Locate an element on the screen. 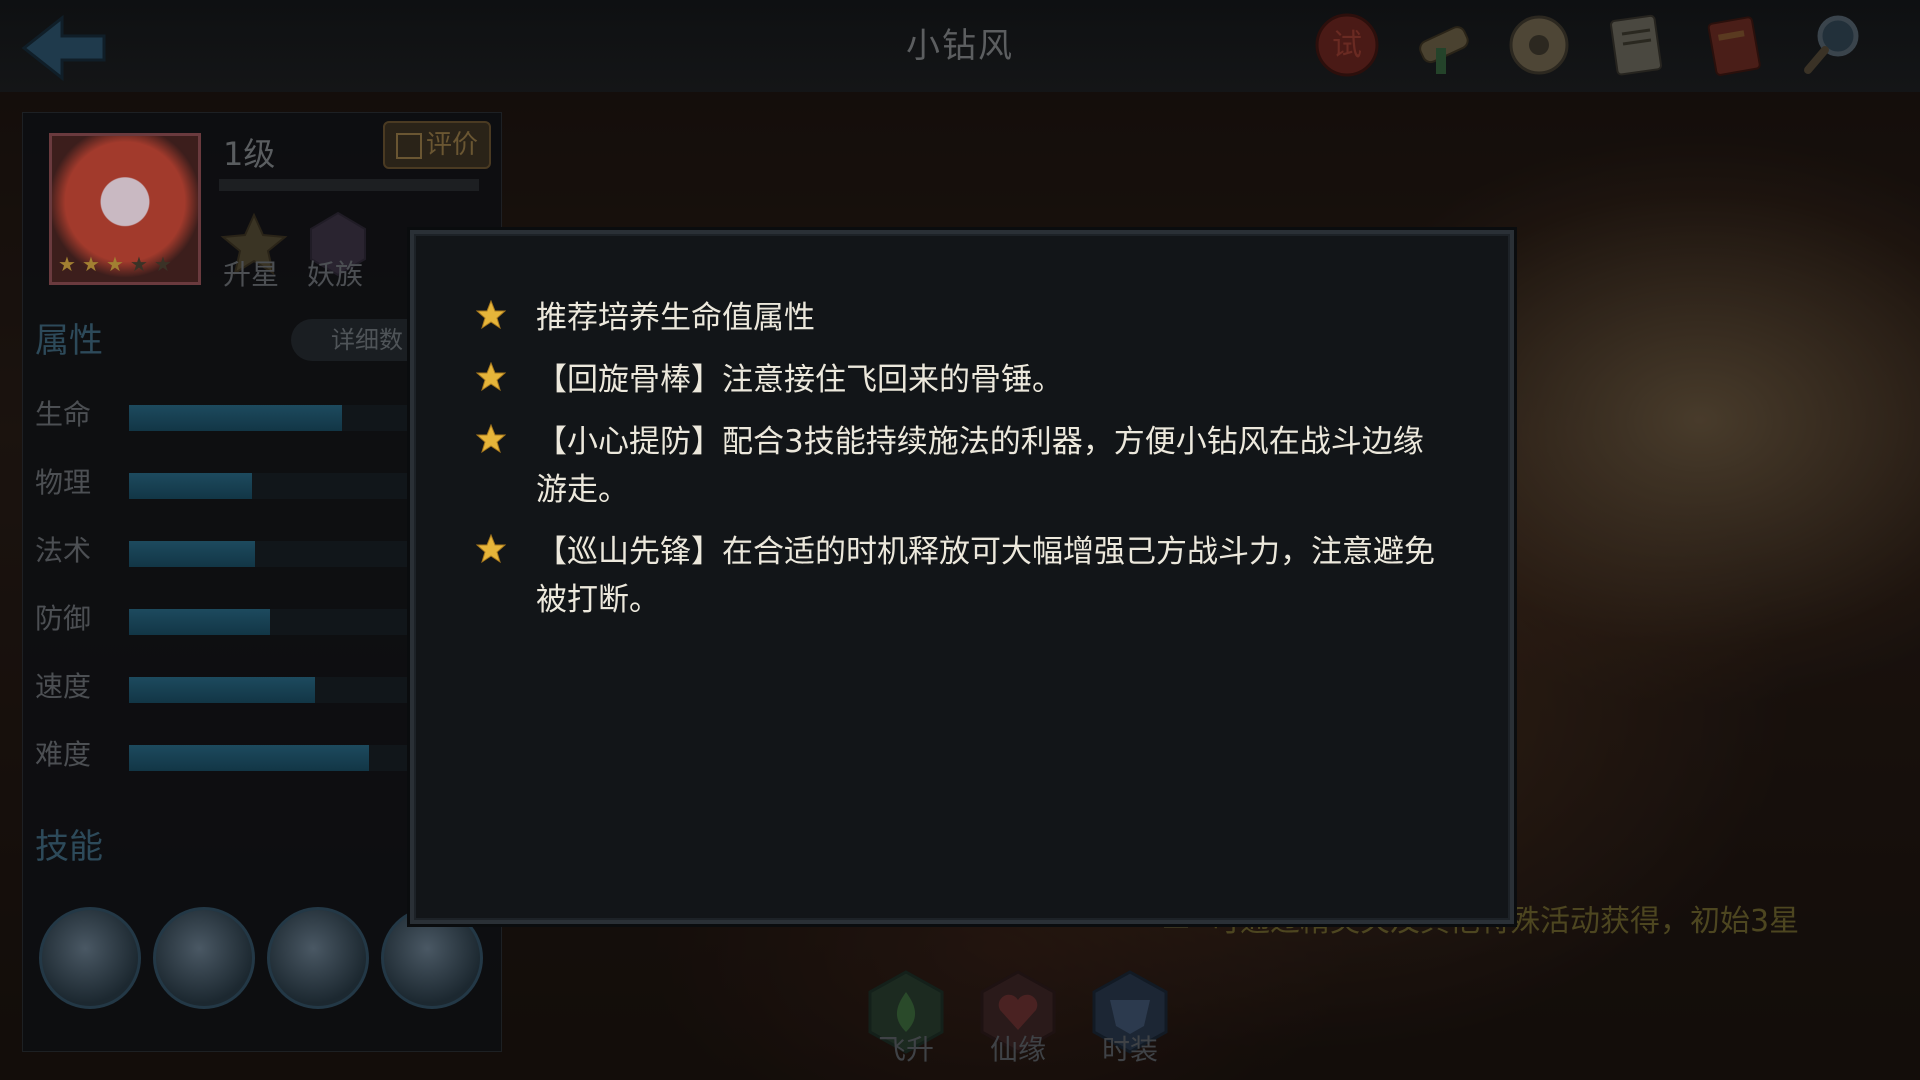 The height and width of the screenshot is (1080, 1920). attribute-row-hp: 生命 is located at coordinates (255, 415).